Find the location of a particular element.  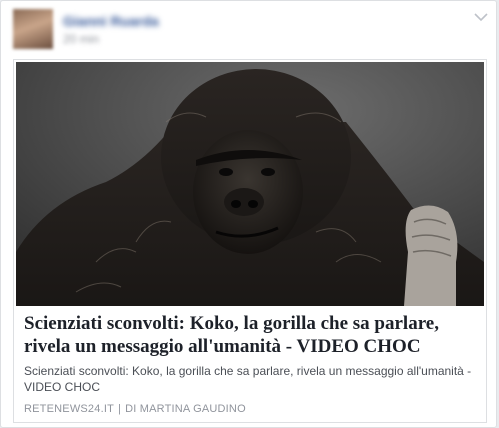

link-domain: RETENEWS24.IT is located at coordinates (69, 409).